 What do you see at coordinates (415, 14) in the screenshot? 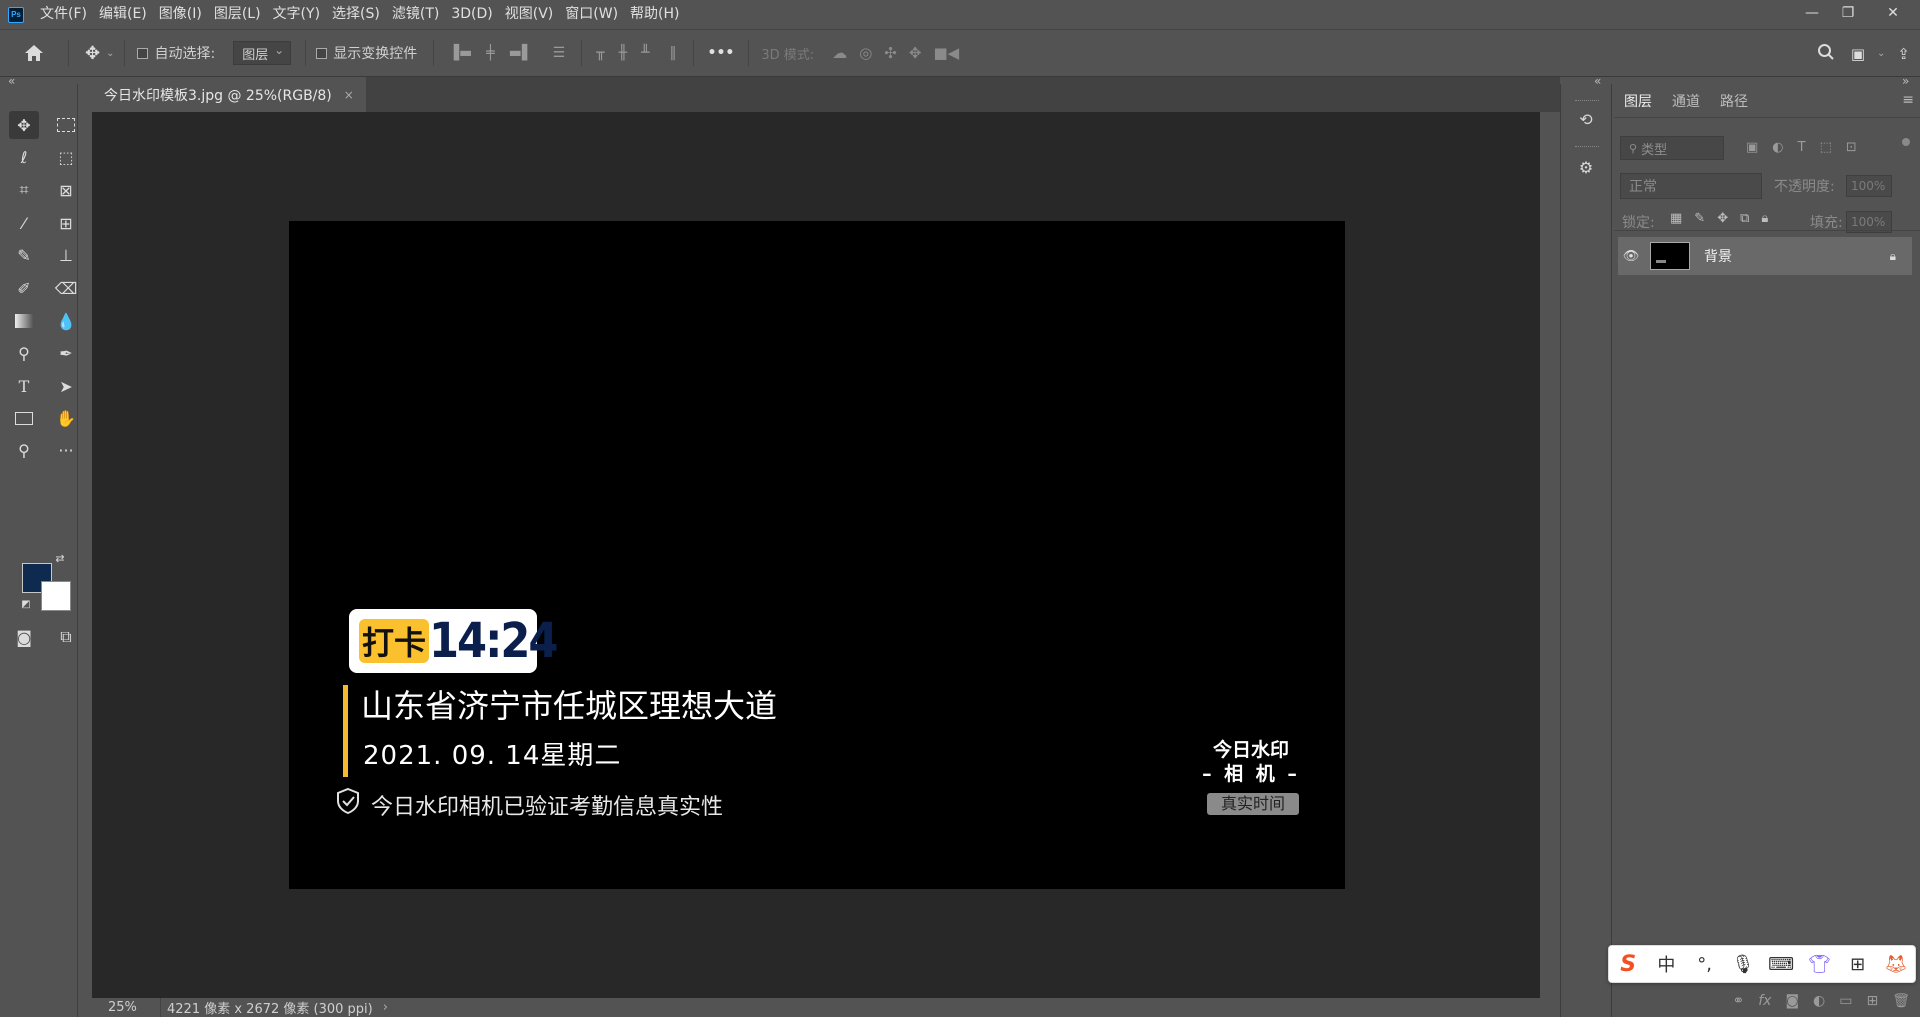
I see `menu-filter: 滤镜(T)` at bounding box center [415, 14].